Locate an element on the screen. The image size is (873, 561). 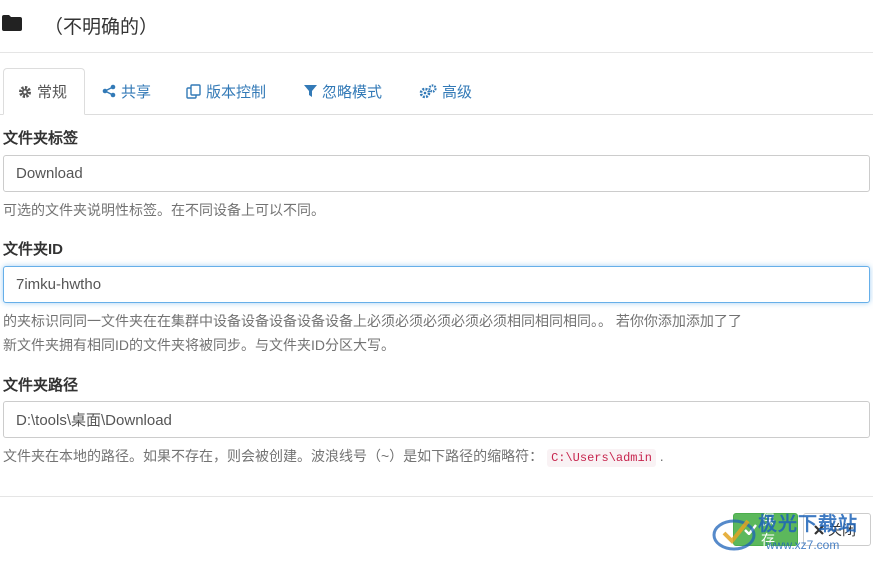
folder-id-title: 文件夹ID is located at coordinates (33, 249).